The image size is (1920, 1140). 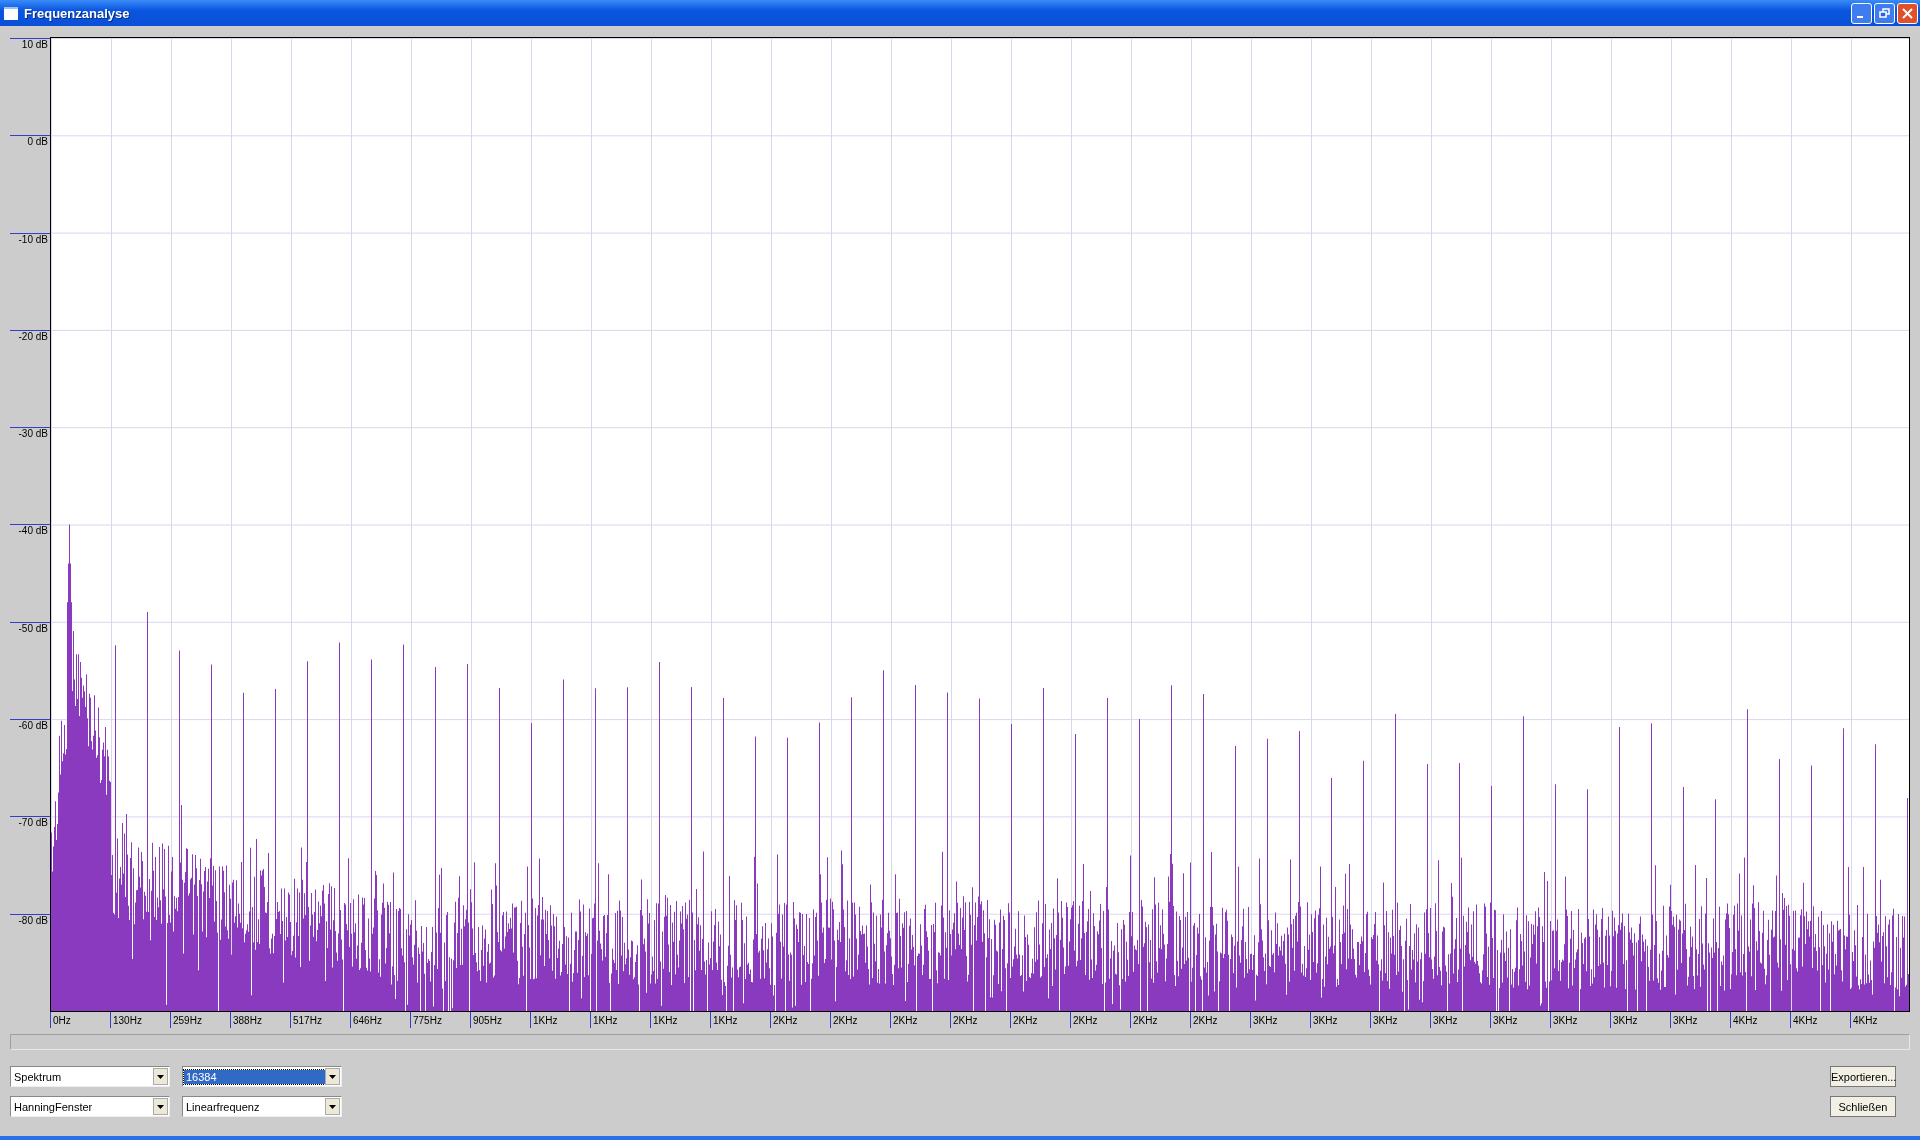 I want to click on restore-icon, so click(x=1884, y=13).